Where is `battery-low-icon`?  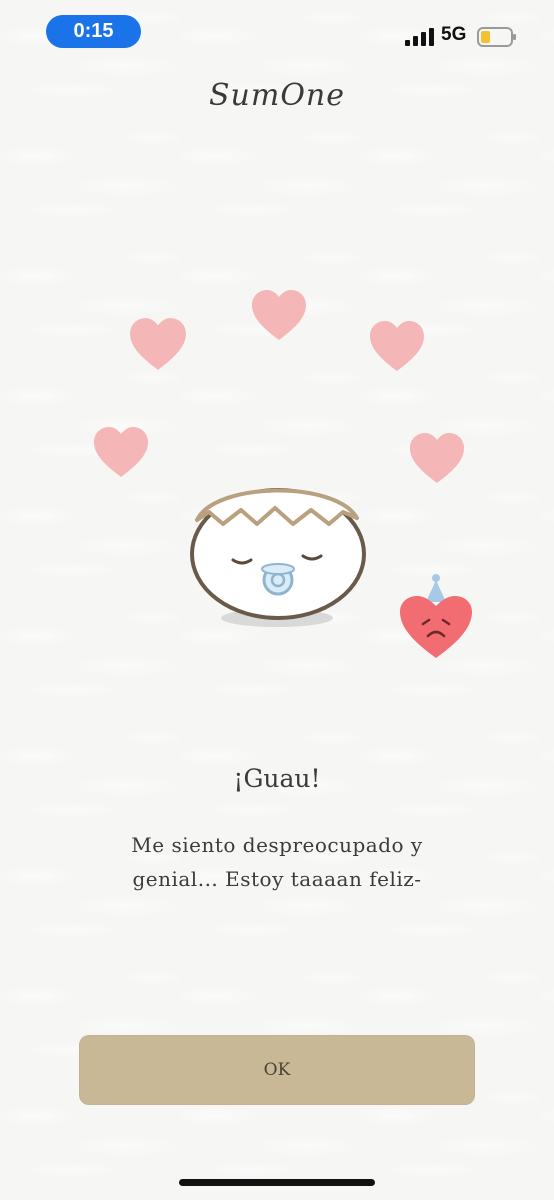
battery-low-icon is located at coordinates (496, 37).